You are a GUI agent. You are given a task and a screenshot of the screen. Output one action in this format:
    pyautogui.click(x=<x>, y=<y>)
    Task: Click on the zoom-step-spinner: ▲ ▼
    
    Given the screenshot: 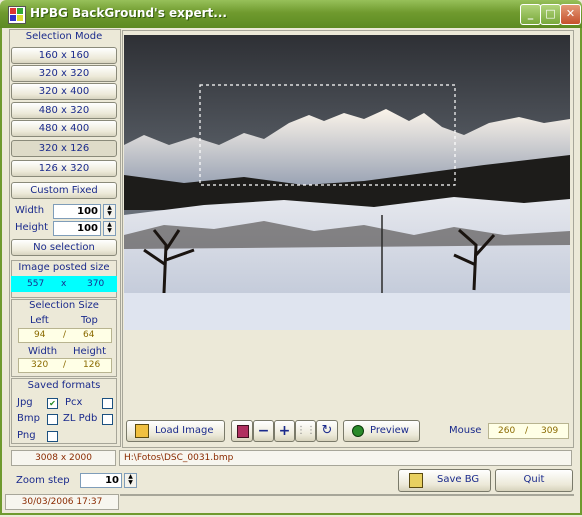 What is the action you would take?
    pyautogui.click(x=130, y=480)
    